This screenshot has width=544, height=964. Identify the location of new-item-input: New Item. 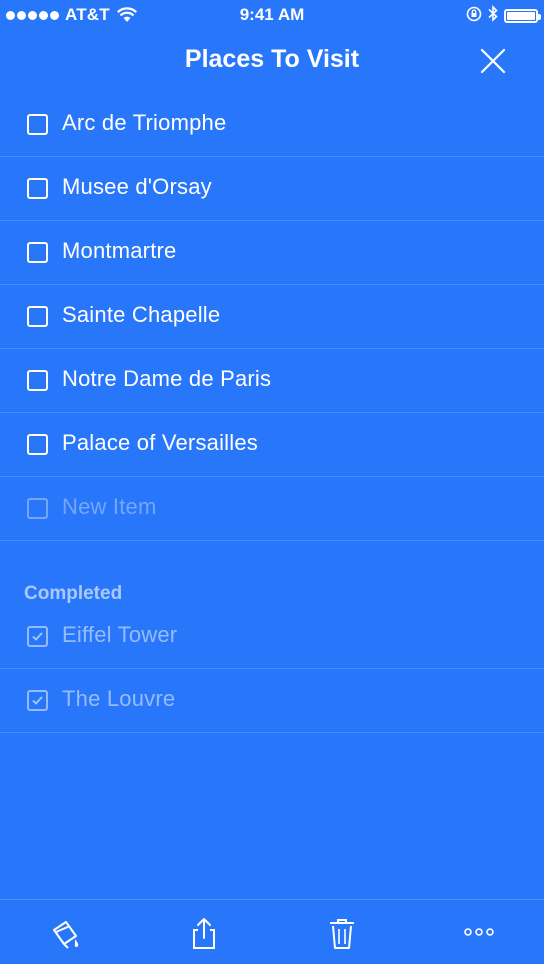
(109, 507).